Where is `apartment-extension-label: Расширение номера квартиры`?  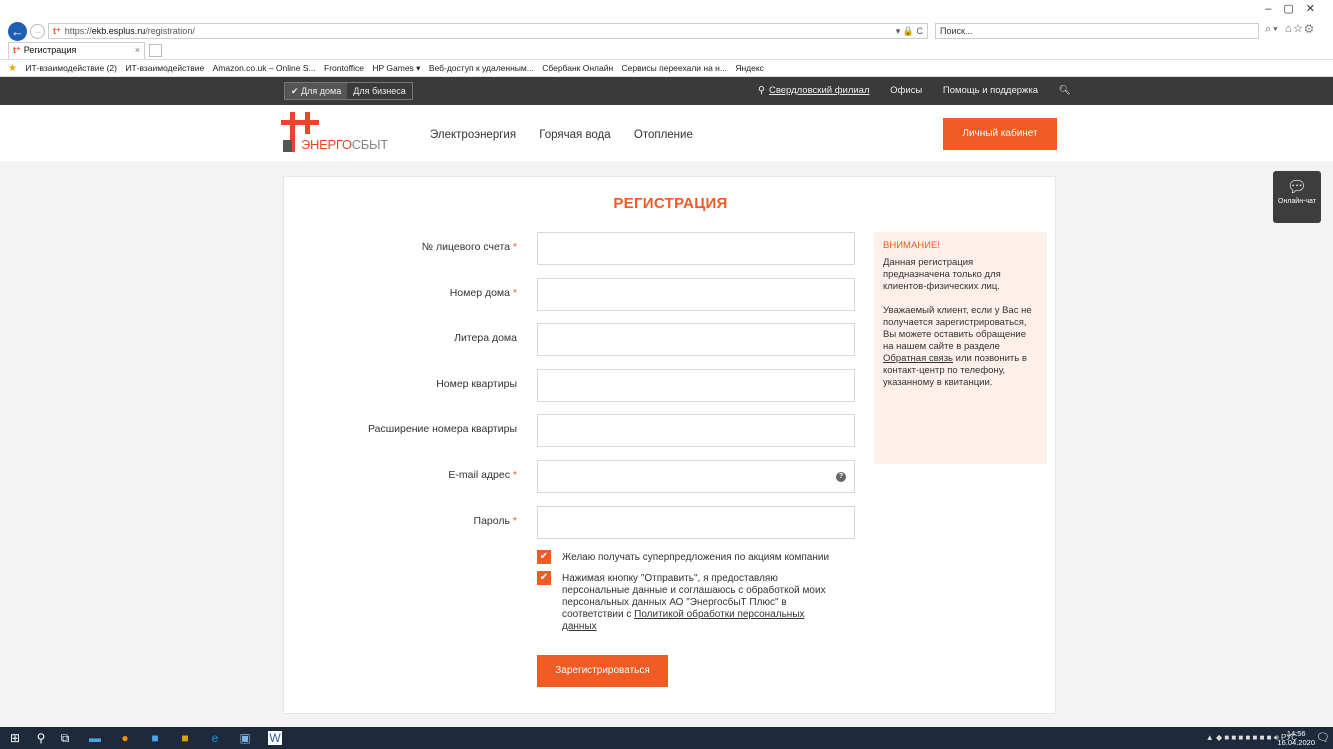 apartment-extension-label: Расширение номера квартиры is located at coordinates (442, 429).